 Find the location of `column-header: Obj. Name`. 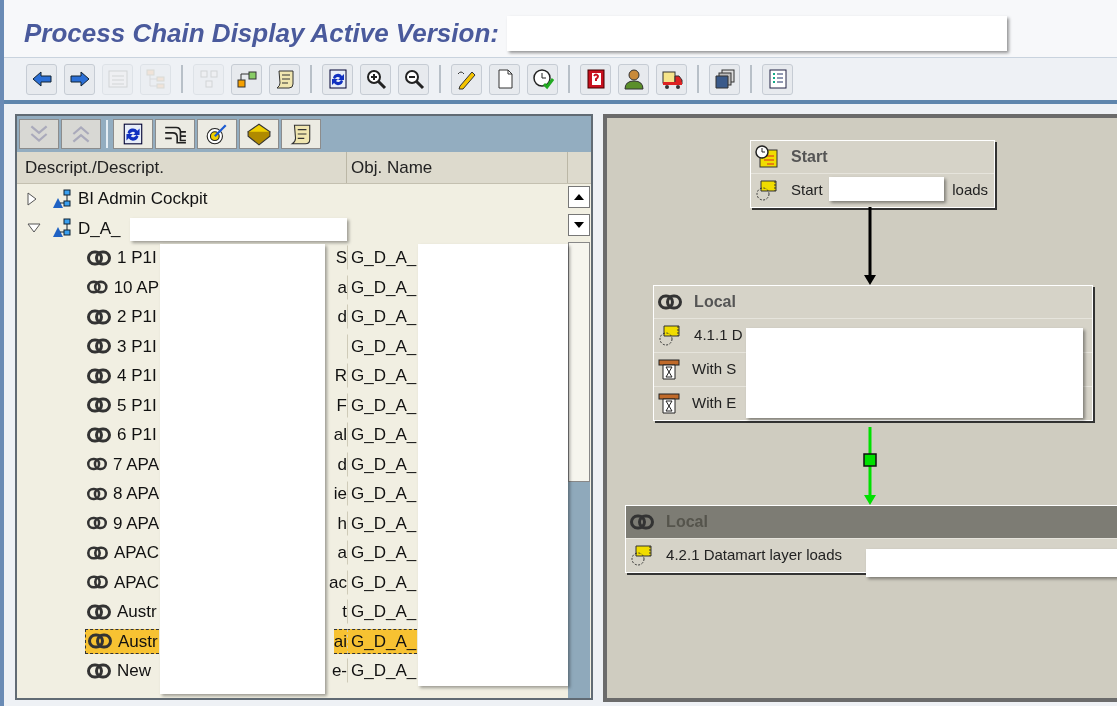

column-header: Obj. Name is located at coordinates (457, 167).